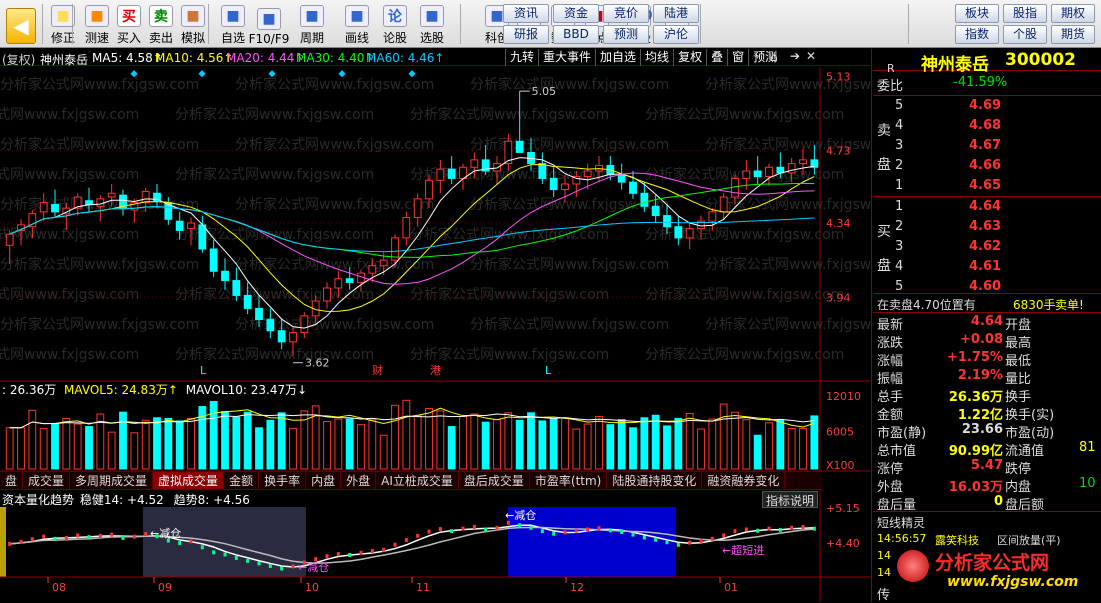  What do you see at coordinates (283, 480) in the screenshot?
I see `indicator-tab-5: 换手率` at bounding box center [283, 480].